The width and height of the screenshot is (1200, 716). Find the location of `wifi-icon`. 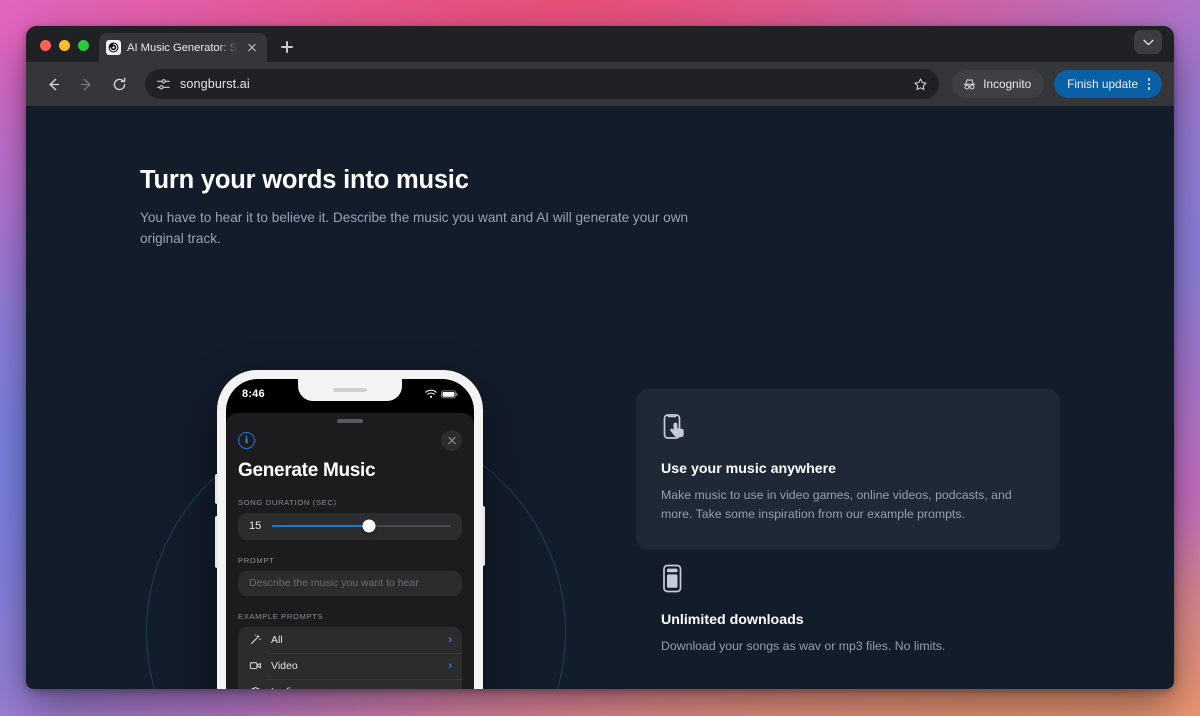

wifi-icon is located at coordinates (431, 393).